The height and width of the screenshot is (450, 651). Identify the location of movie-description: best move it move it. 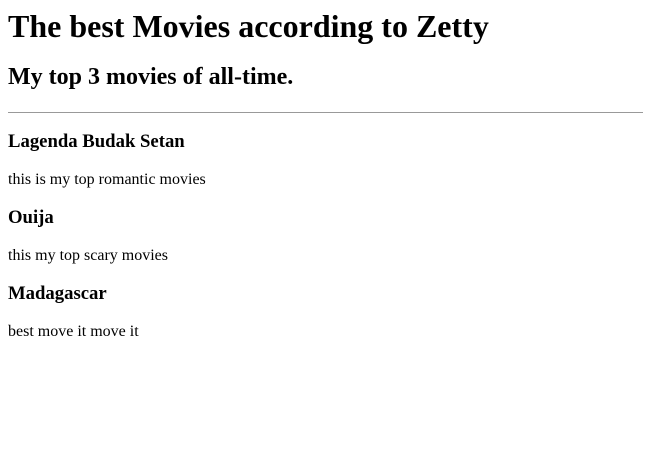
(73, 331).